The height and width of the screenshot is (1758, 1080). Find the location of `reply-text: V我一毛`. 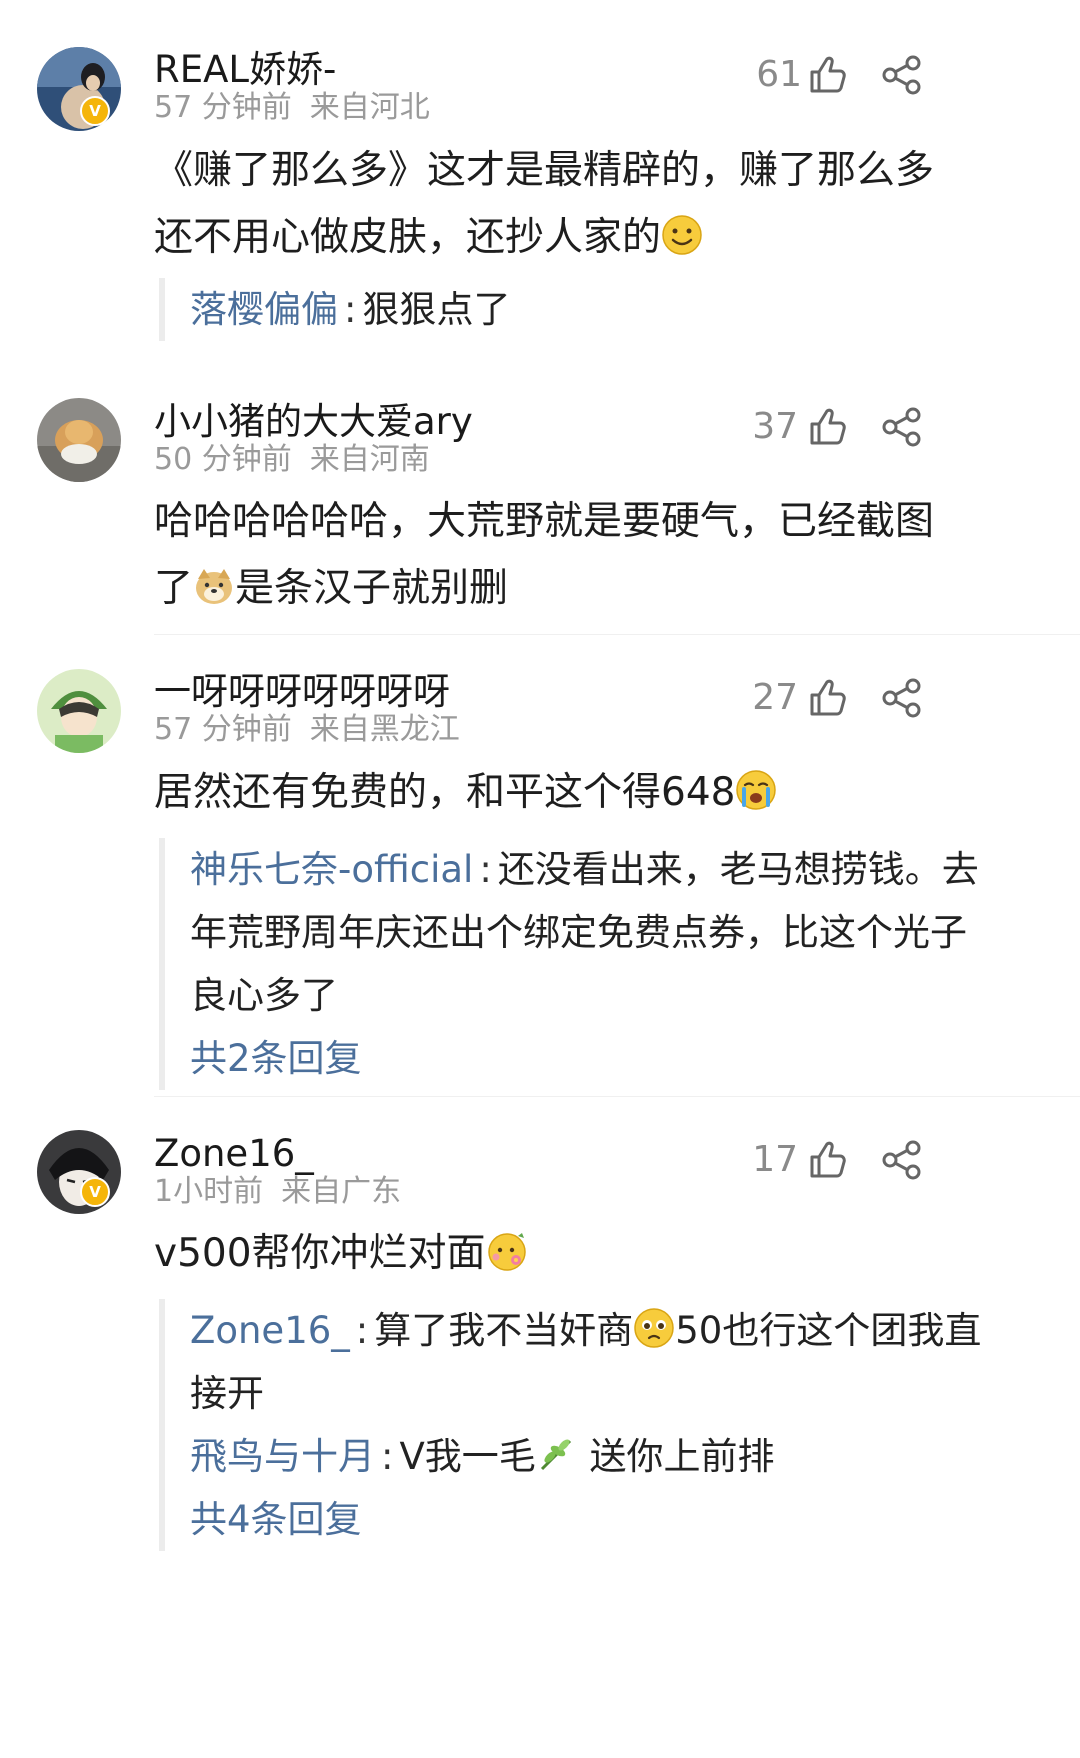

reply-text: V我一毛 is located at coordinates (467, 1456).